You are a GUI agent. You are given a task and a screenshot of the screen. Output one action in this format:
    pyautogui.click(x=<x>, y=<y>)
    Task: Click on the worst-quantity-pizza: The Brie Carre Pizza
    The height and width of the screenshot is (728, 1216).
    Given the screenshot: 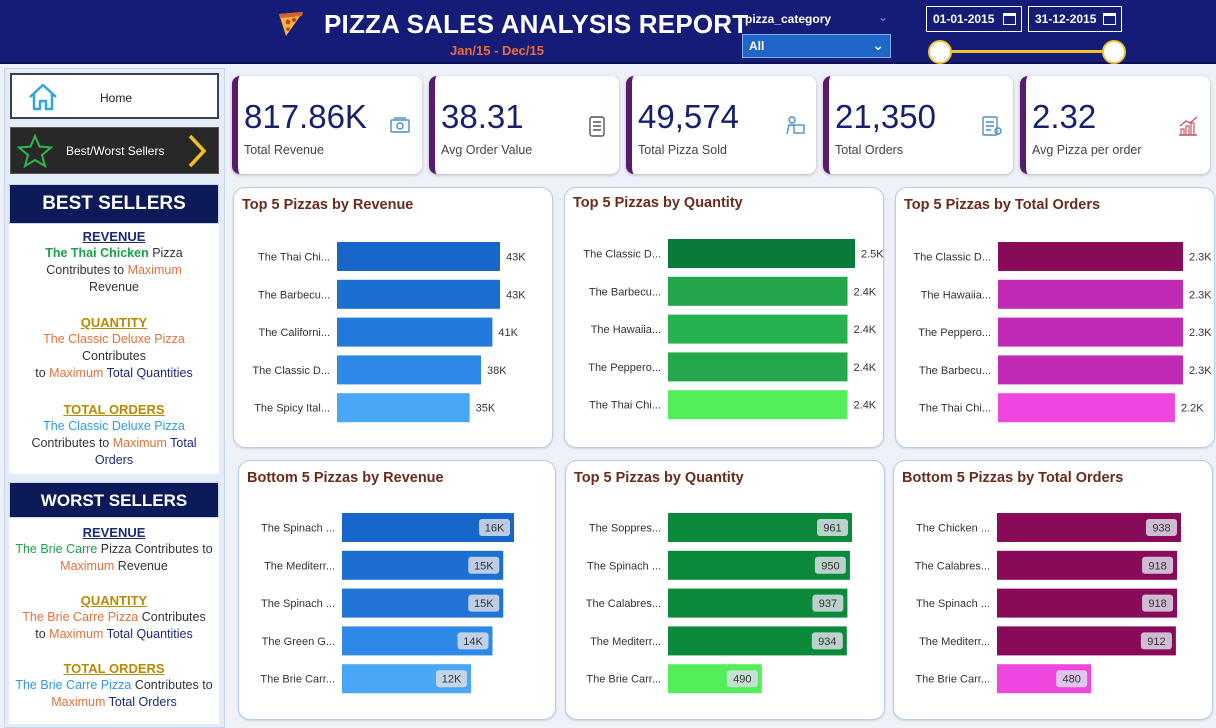 What is the action you would take?
    pyautogui.click(x=80, y=617)
    